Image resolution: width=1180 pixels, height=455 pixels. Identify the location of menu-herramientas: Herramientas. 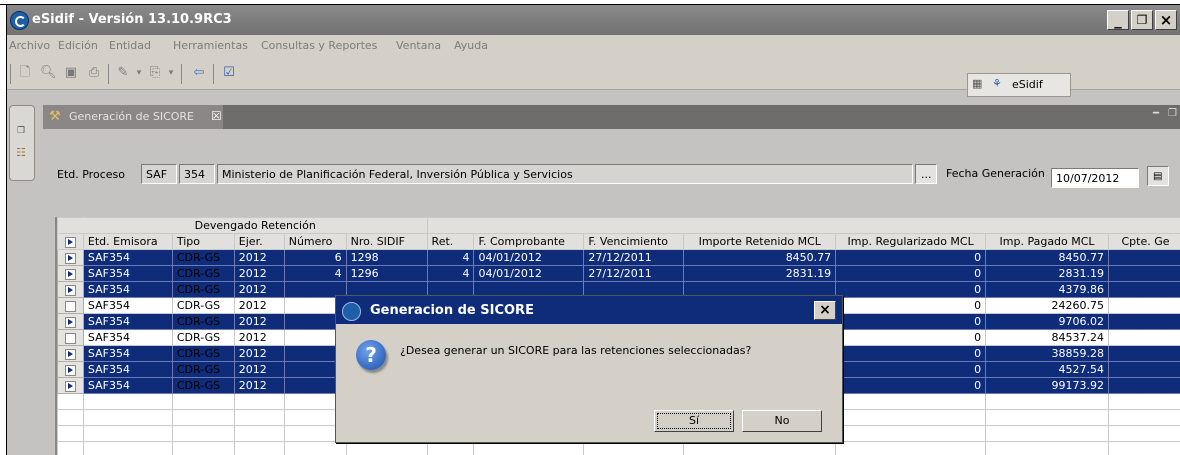
(210, 45).